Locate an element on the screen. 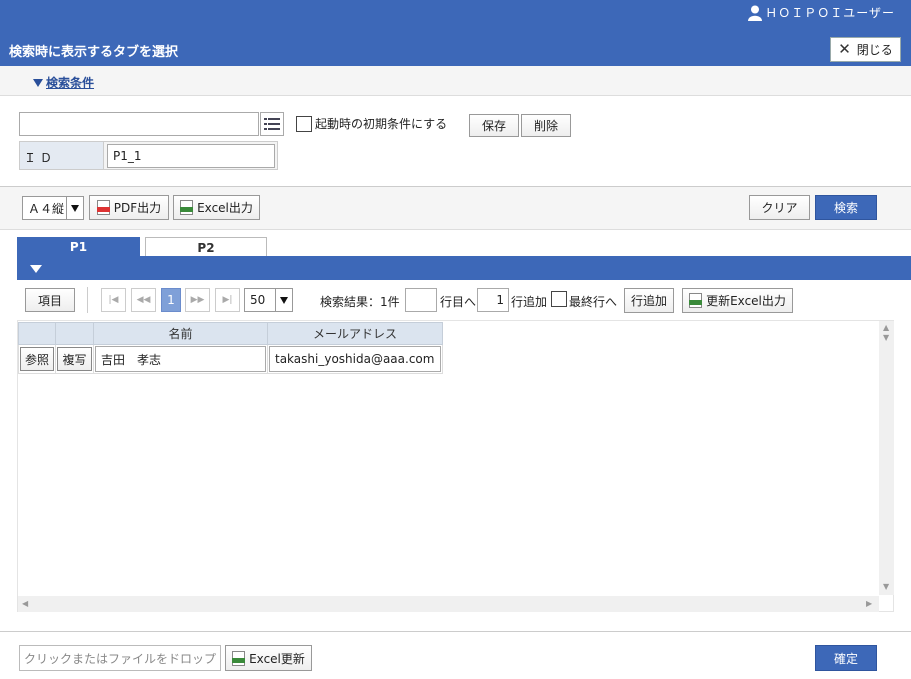 The image size is (911, 679). excel-update-button: Excel更新 is located at coordinates (268, 658).